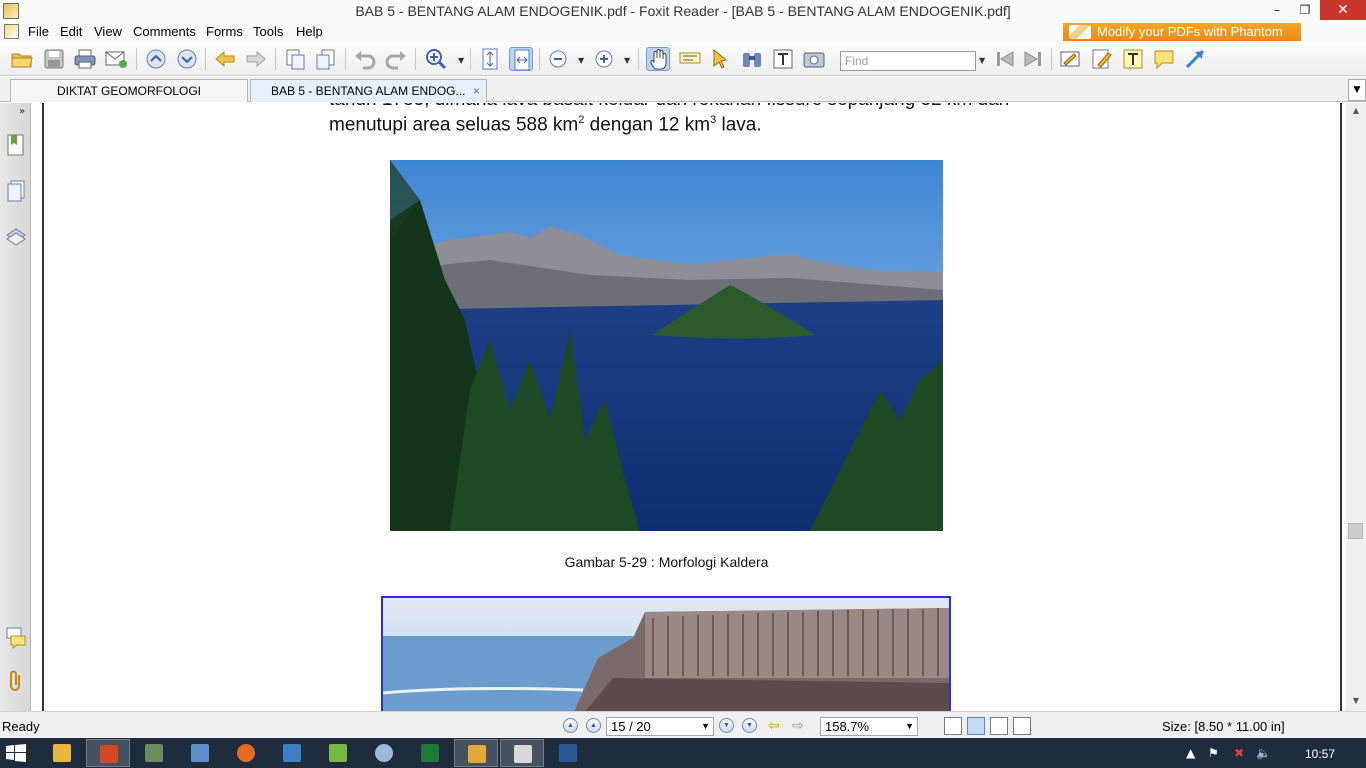 This screenshot has width=1366, height=768. Describe the element at coordinates (200, 753) in the screenshot. I see `taskbar-remote-desktop` at that location.